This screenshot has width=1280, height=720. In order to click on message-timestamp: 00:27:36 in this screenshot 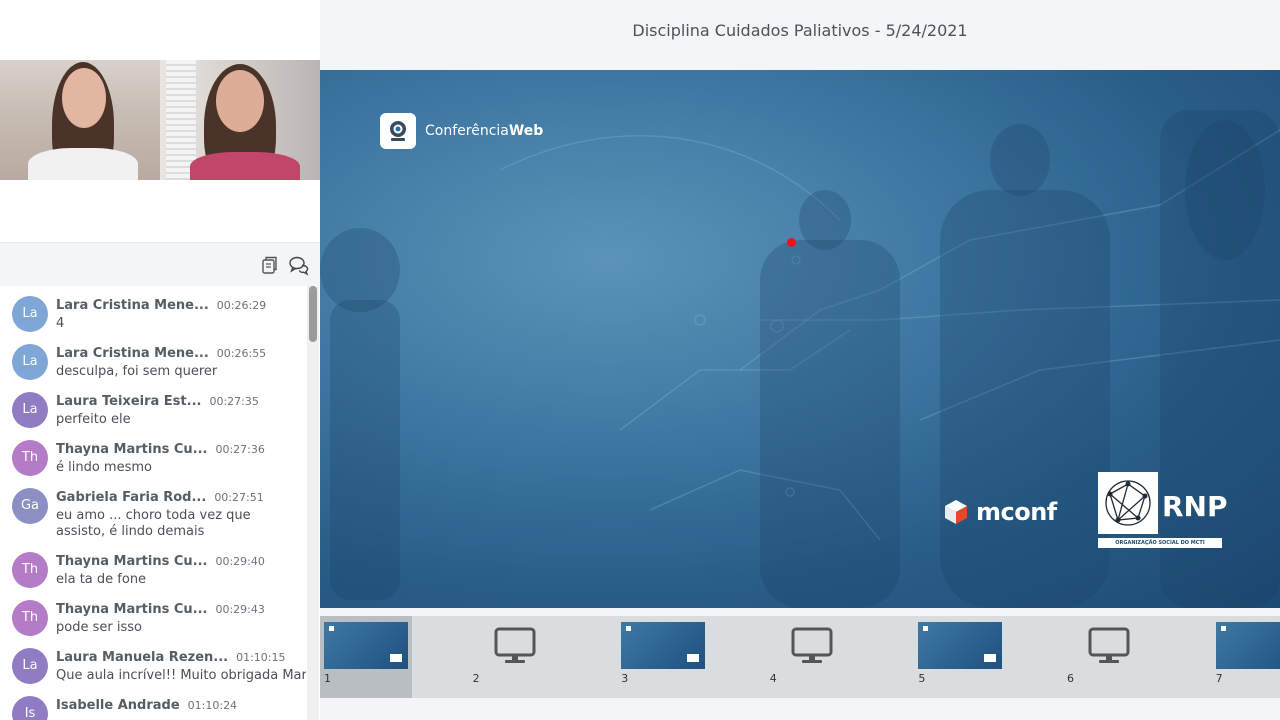, I will do `click(240, 449)`.